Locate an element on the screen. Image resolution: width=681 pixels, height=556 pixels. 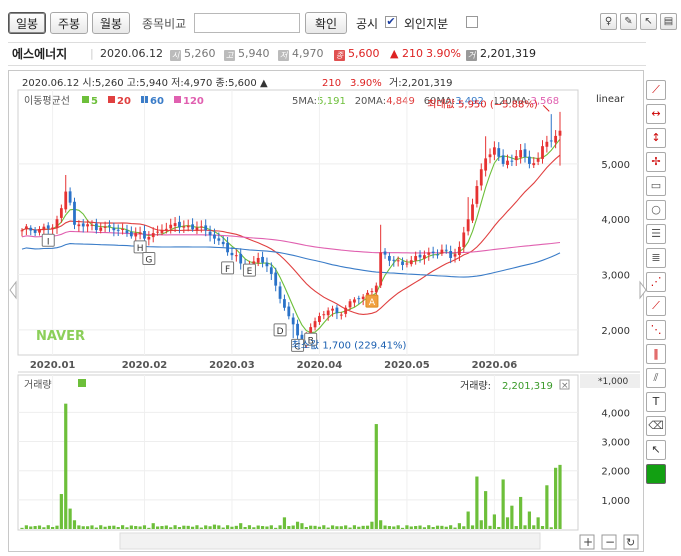
fibonacci-tool-icon: ☰ is located at coordinates (656, 234).